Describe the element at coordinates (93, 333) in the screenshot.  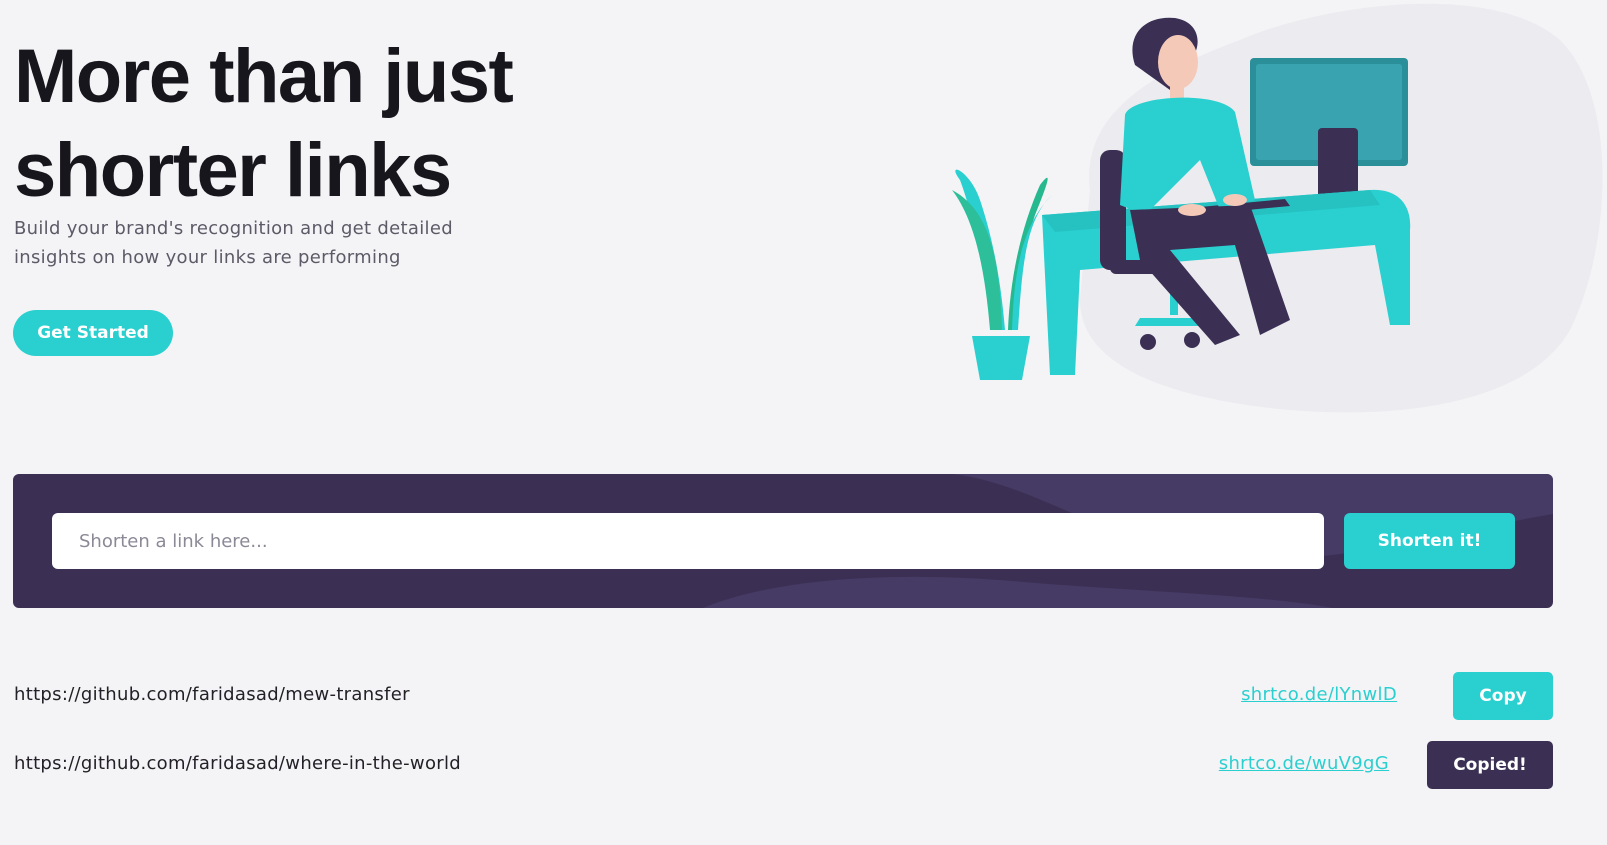
I see `get-started-button: Get Started` at that location.